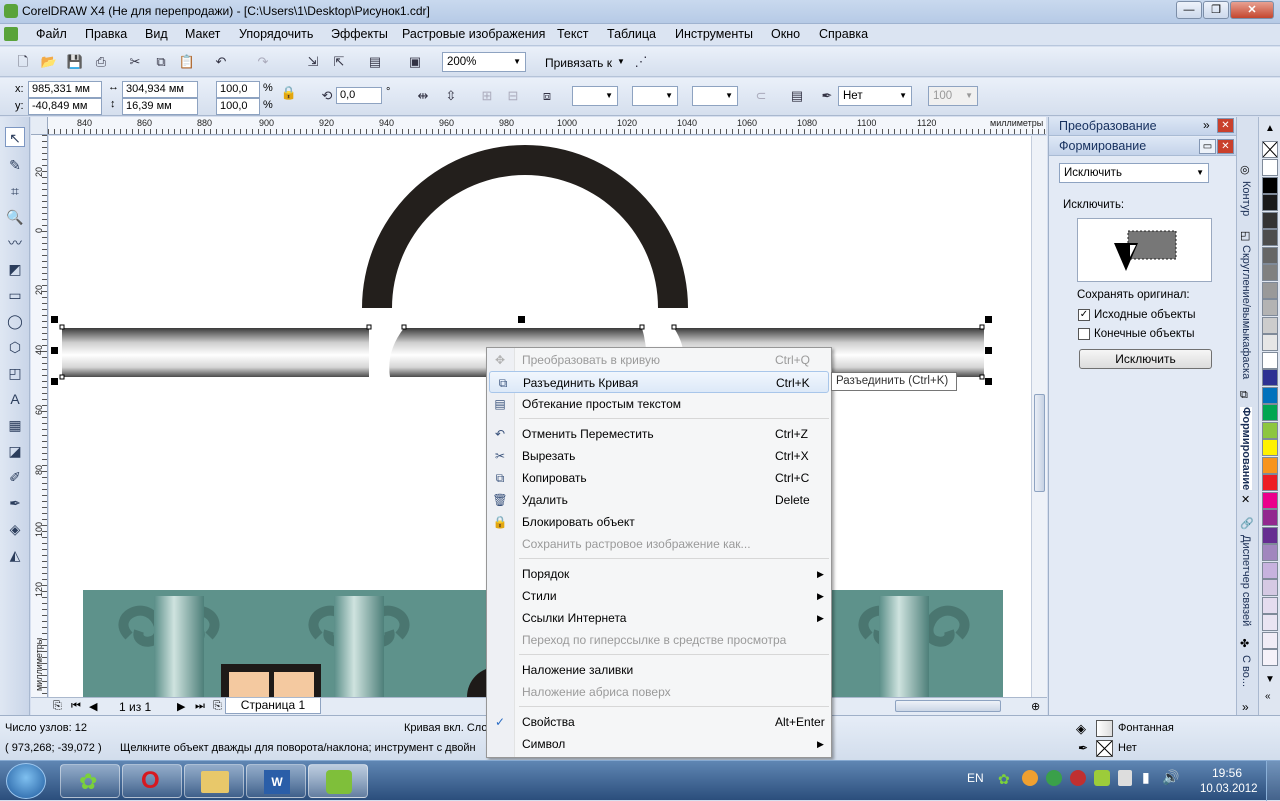  Describe the element at coordinates (473, 34) in the screenshot. I see `menu-bitmaps: Растровые изображения` at that location.